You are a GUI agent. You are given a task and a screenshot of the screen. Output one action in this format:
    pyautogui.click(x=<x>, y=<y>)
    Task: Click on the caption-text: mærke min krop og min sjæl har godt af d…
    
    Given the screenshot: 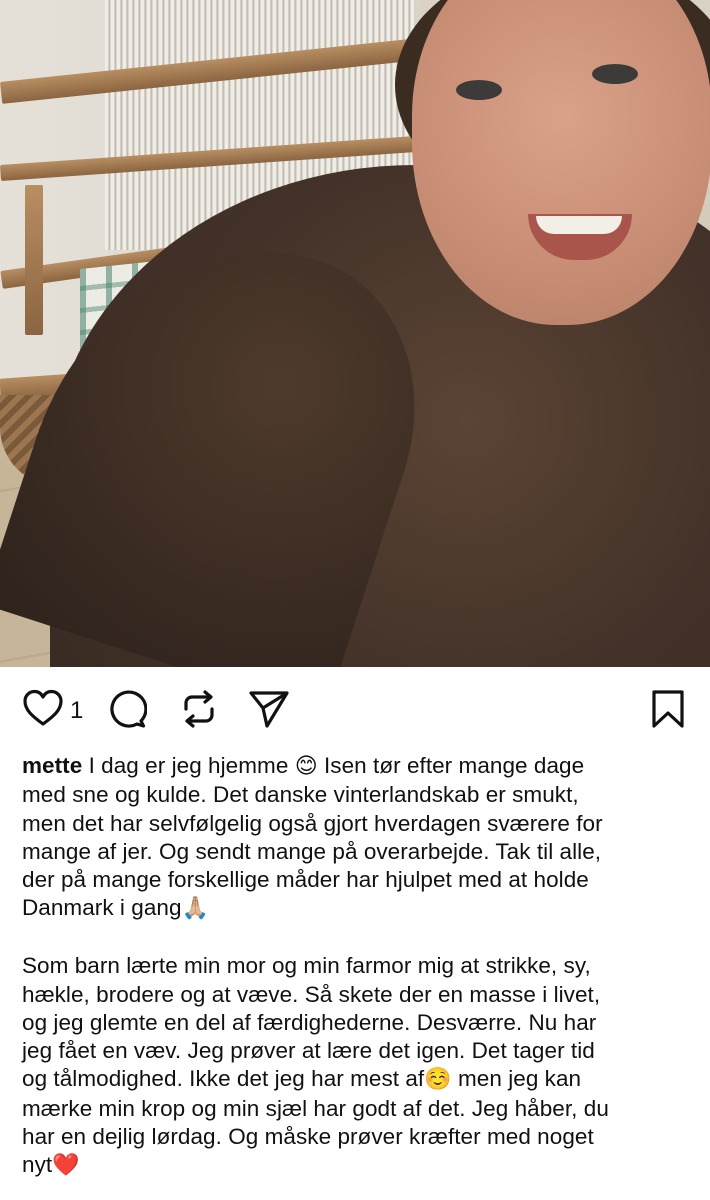 What is the action you would take?
    pyautogui.click(x=315, y=1108)
    